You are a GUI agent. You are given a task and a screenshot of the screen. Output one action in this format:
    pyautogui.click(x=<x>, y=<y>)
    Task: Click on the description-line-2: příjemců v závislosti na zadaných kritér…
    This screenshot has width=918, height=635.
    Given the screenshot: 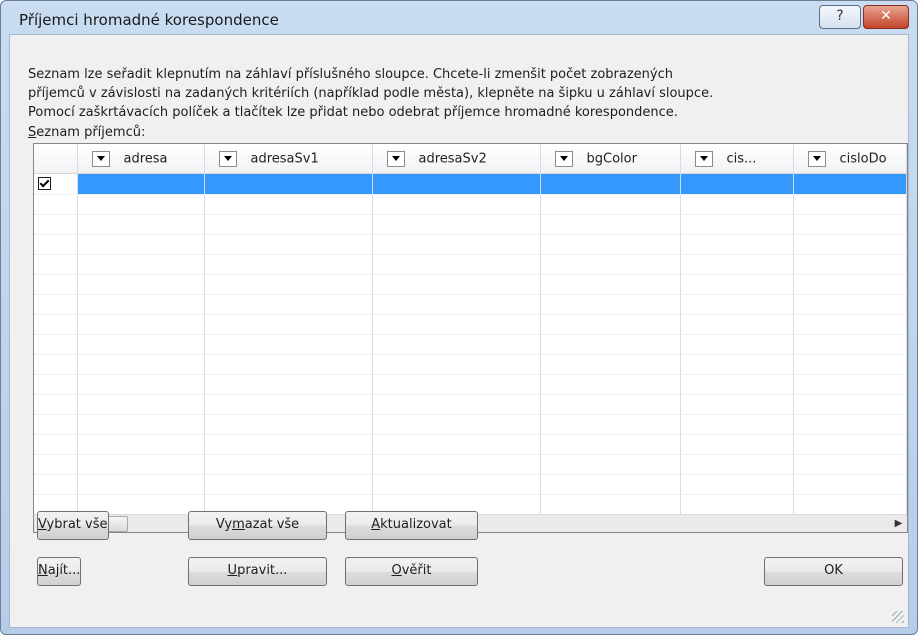 What is the action you would take?
    pyautogui.click(x=371, y=93)
    